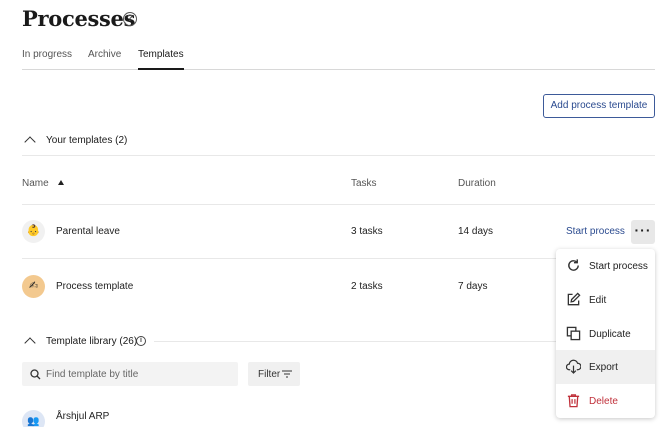 This screenshot has width=670, height=427. Describe the element at coordinates (86, 140) in the screenshot. I see `your-templates-heading: Your templates (2)` at that location.